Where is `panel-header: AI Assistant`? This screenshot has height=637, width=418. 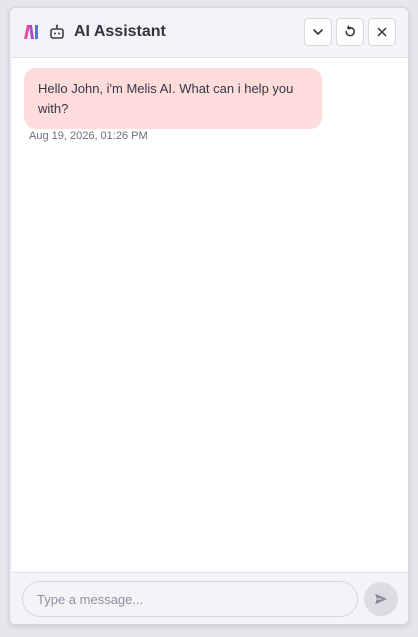 panel-header: AI Assistant is located at coordinates (209, 32).